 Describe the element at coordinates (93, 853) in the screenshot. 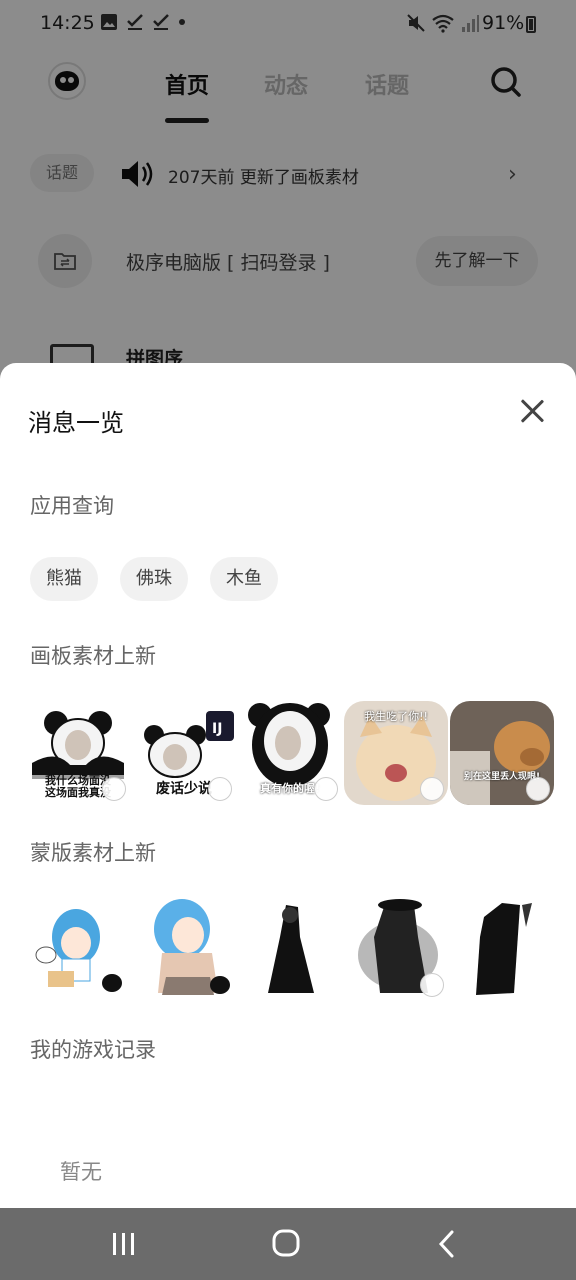

I see `mask-materials-title: 蒙版素材上新` at that location.